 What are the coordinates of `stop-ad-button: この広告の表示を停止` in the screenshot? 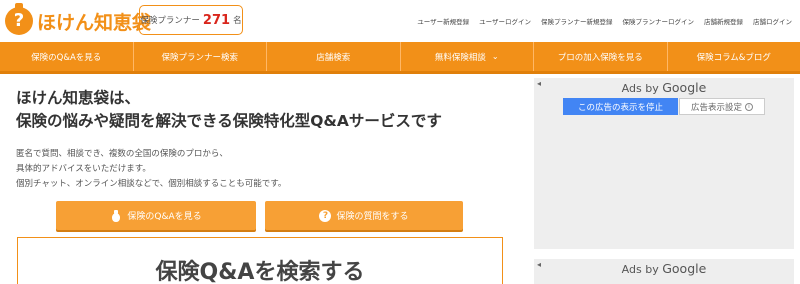 It's located at (620, 106).